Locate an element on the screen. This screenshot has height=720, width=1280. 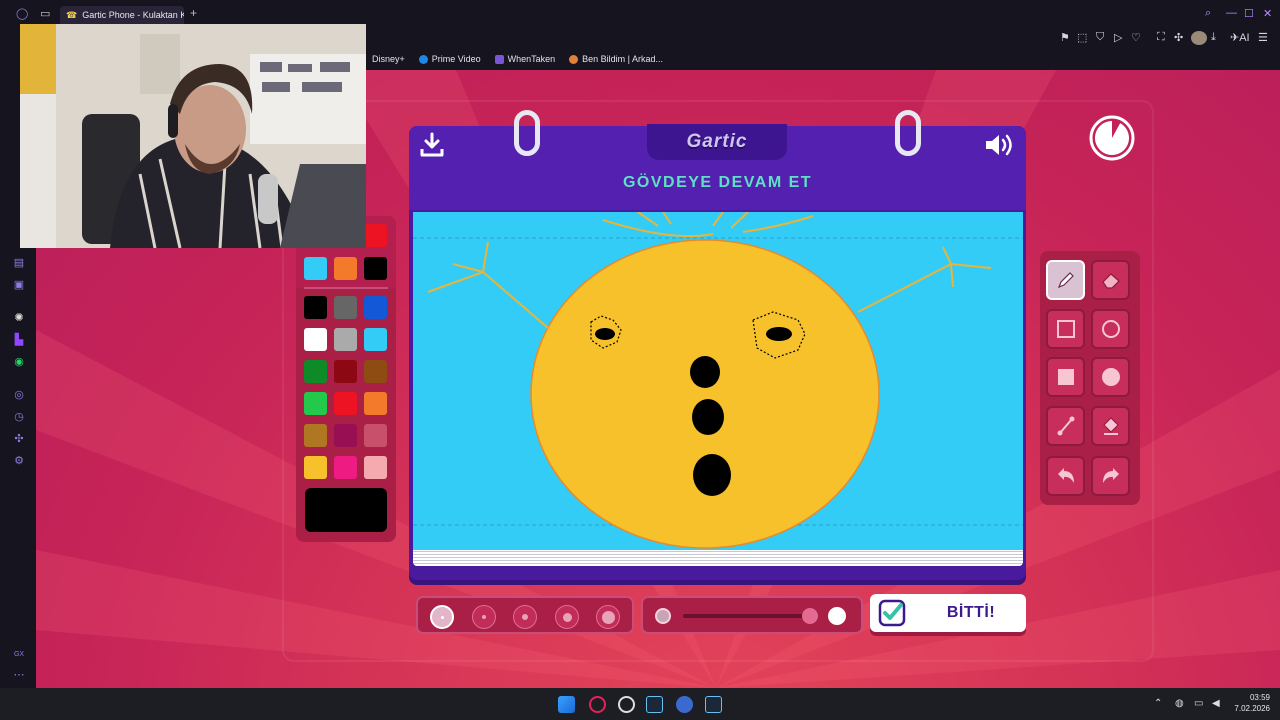
opacity-track is located at coordinates (748, 616).